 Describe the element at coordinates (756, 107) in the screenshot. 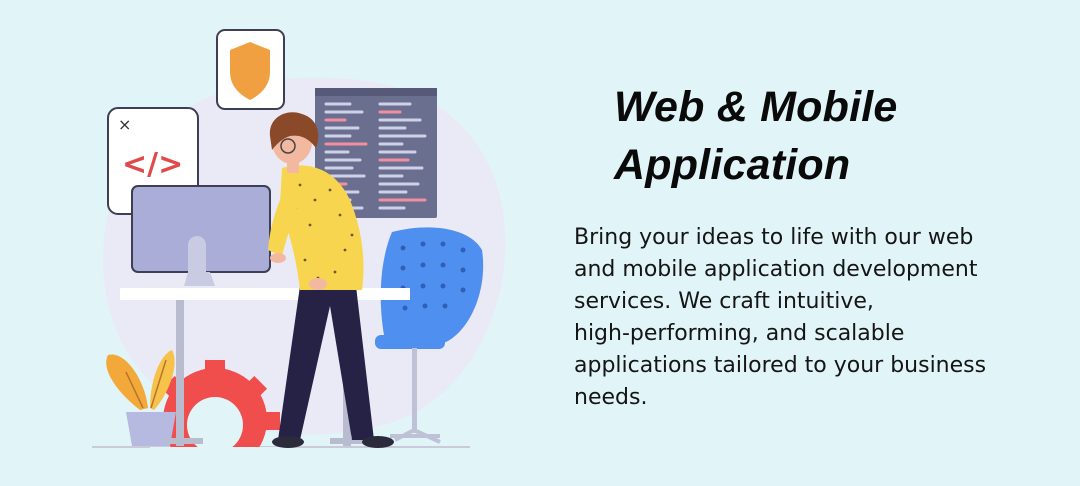

I see `title-line: Web & Mobile` at that location.